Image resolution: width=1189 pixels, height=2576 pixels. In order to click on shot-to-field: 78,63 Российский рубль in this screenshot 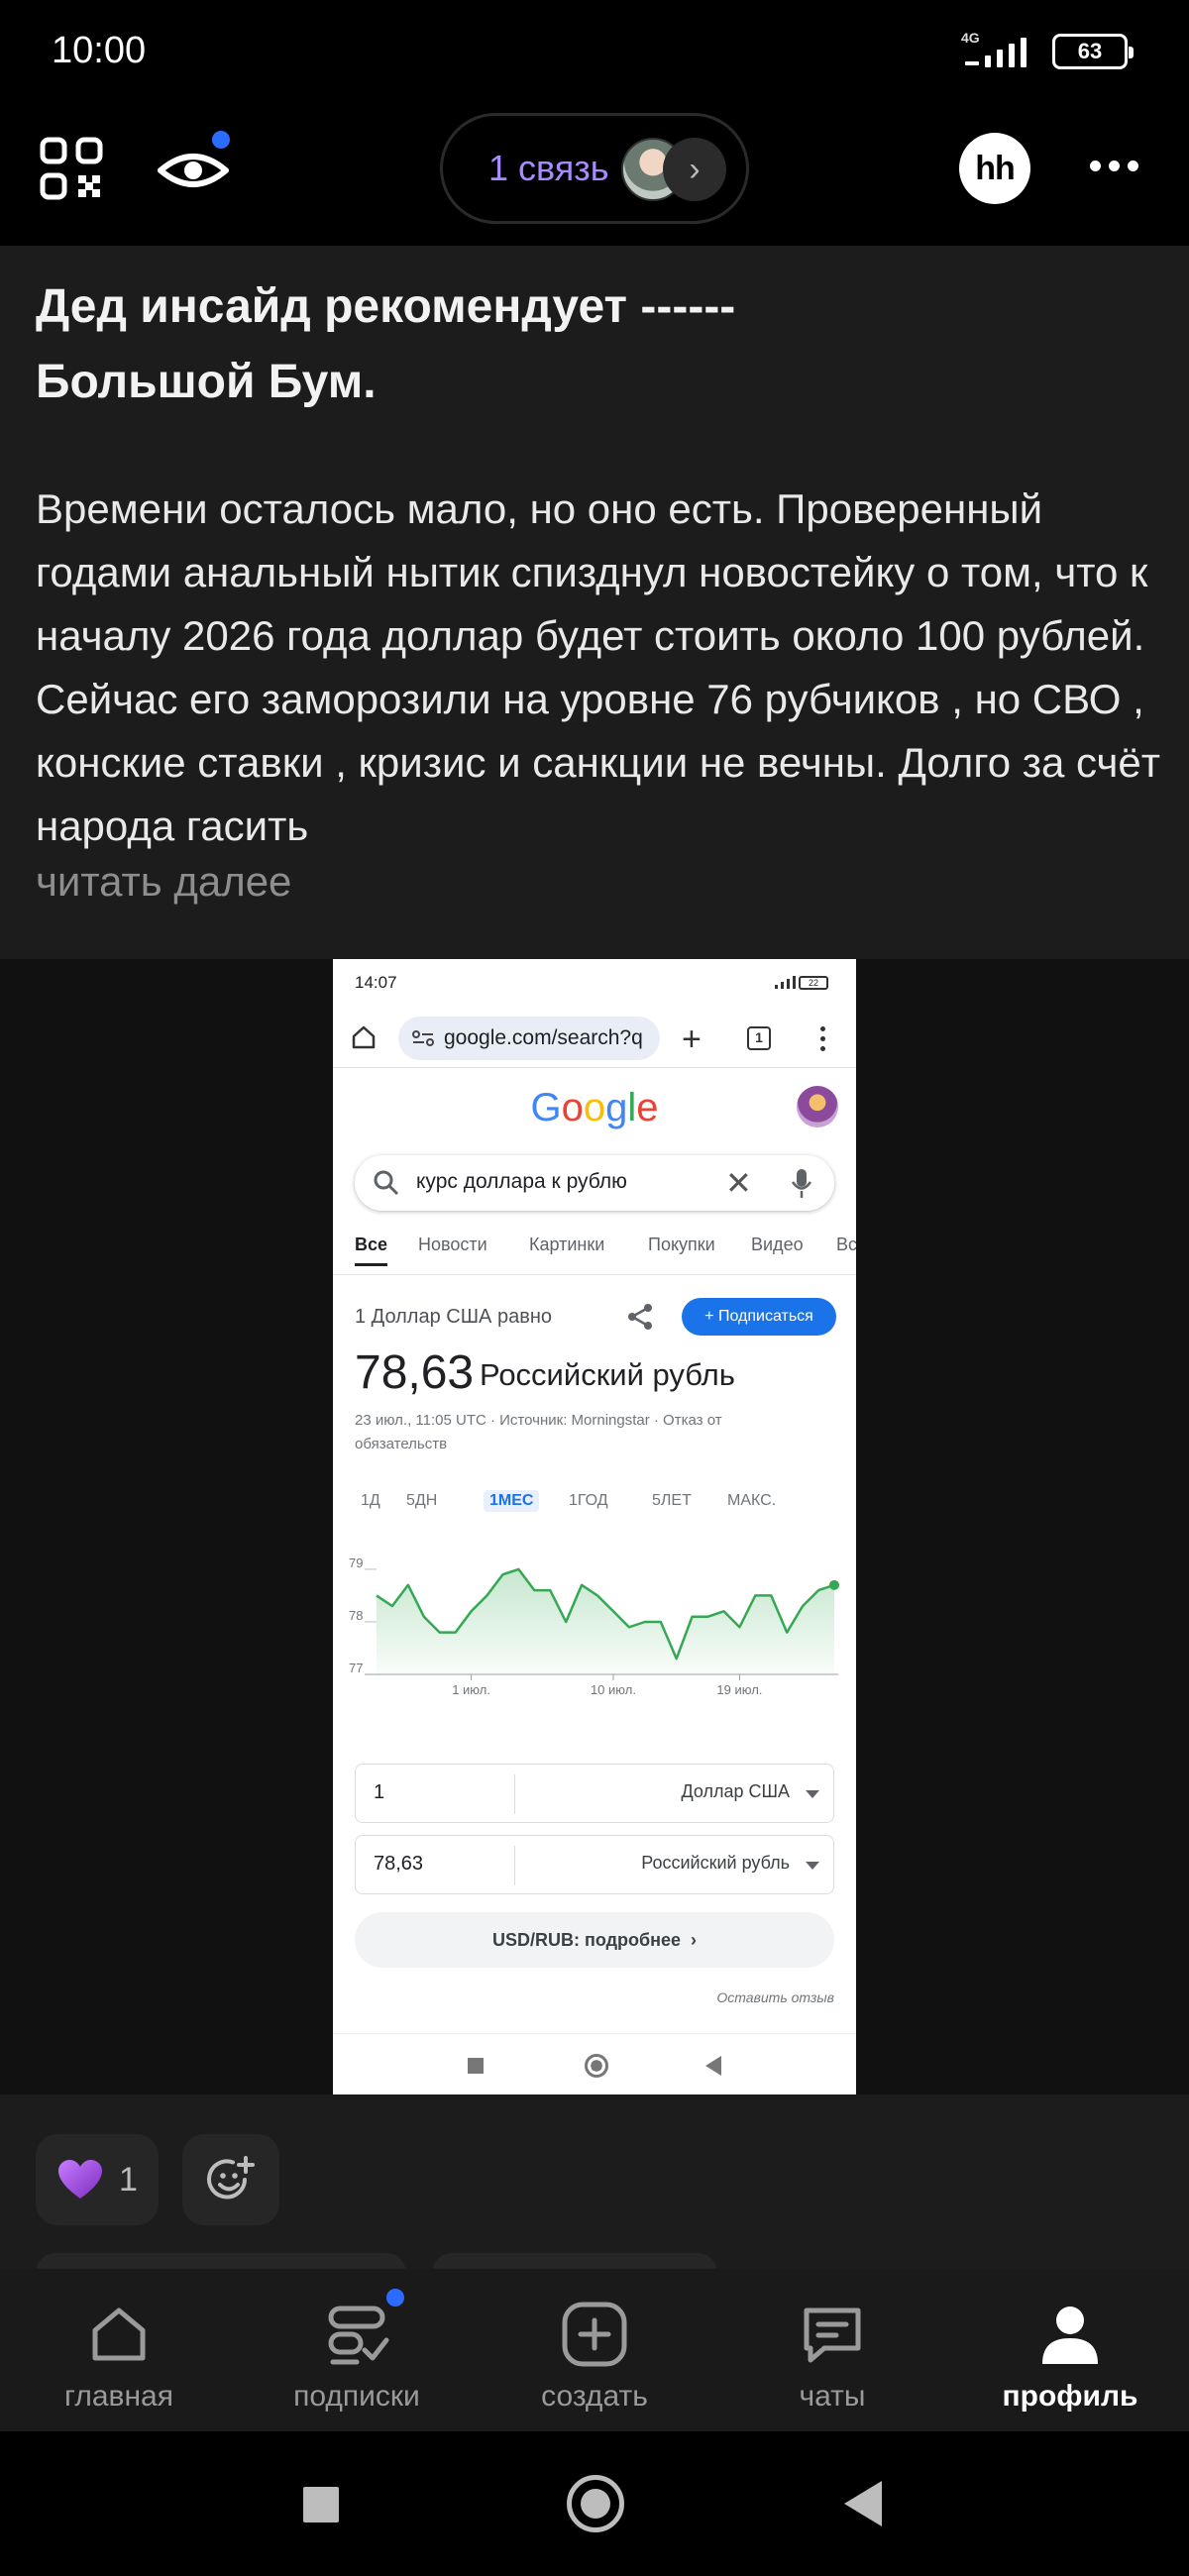, I will do `click(594, 1865)`.